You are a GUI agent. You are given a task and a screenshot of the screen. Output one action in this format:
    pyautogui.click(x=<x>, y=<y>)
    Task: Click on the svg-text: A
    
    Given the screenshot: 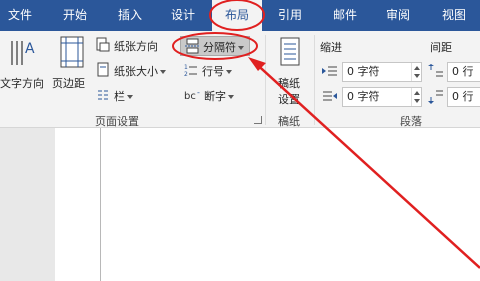 What is the action you would take?
    pyautogui.click(x=30, y=49)
    